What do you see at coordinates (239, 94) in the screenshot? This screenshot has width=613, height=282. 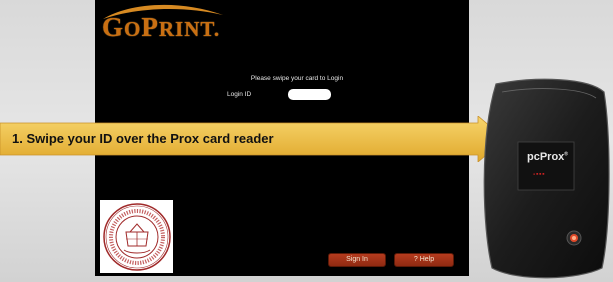 I see `login-id-label: Login ID` at bounding box center [239, 94].